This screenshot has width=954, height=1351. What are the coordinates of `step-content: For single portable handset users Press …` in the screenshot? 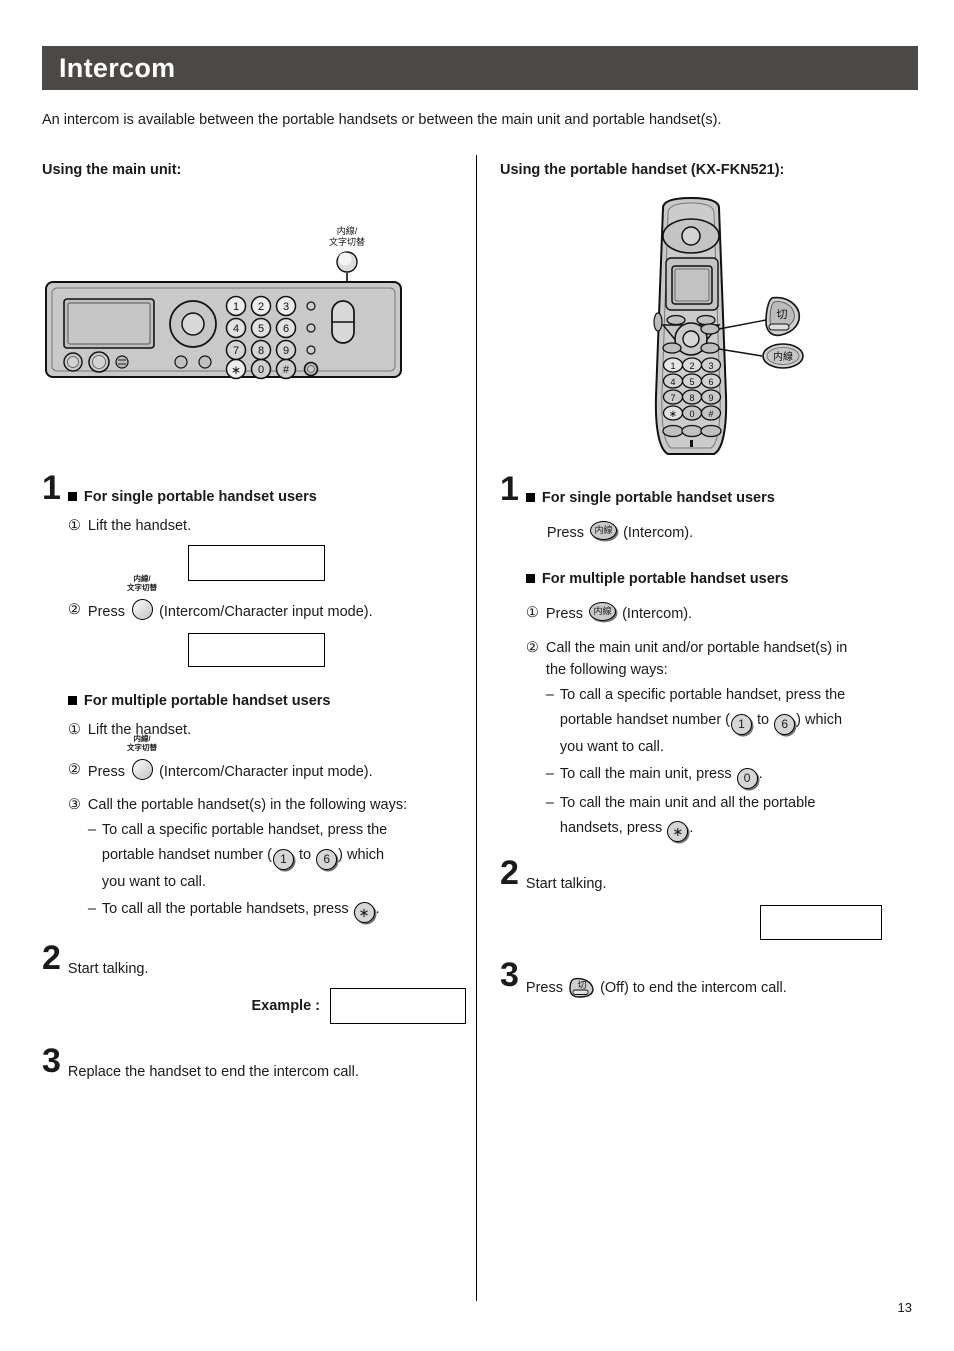 It's located at (722, 659).